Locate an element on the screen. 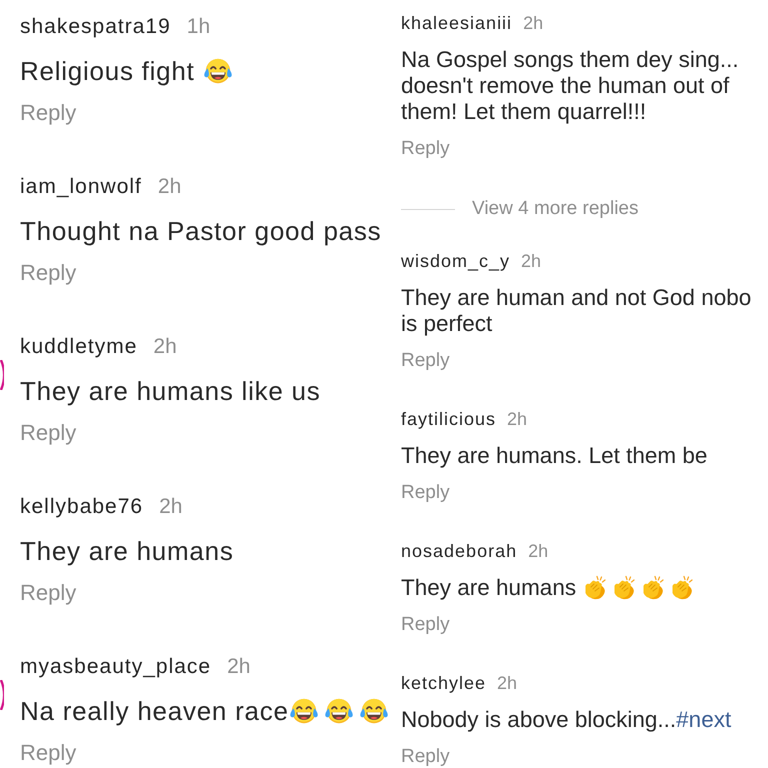 The image size is (768, 768). comment-text: Na Gospel songs them dey sing... doesn't remove the human out of them! Let them quarrel!!! is located at coordinates (570, 86).